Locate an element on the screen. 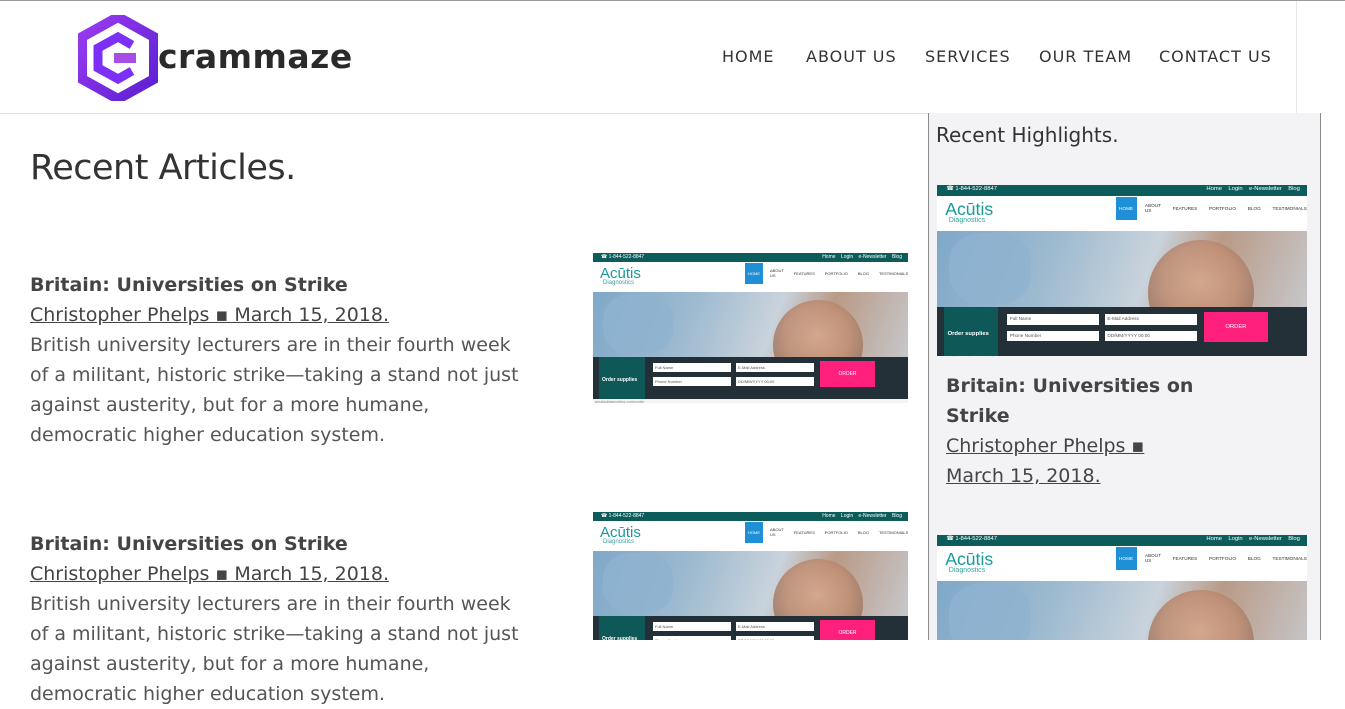  nav-services: SERVICES is located at coordinates (968, 56).